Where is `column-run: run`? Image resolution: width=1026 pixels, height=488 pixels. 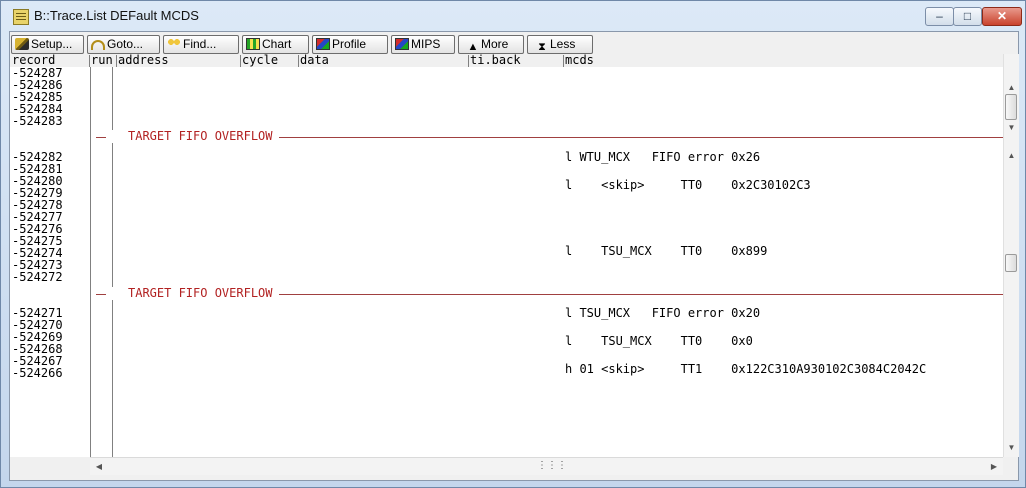 column-run: run is located at coordinates (102, 60).